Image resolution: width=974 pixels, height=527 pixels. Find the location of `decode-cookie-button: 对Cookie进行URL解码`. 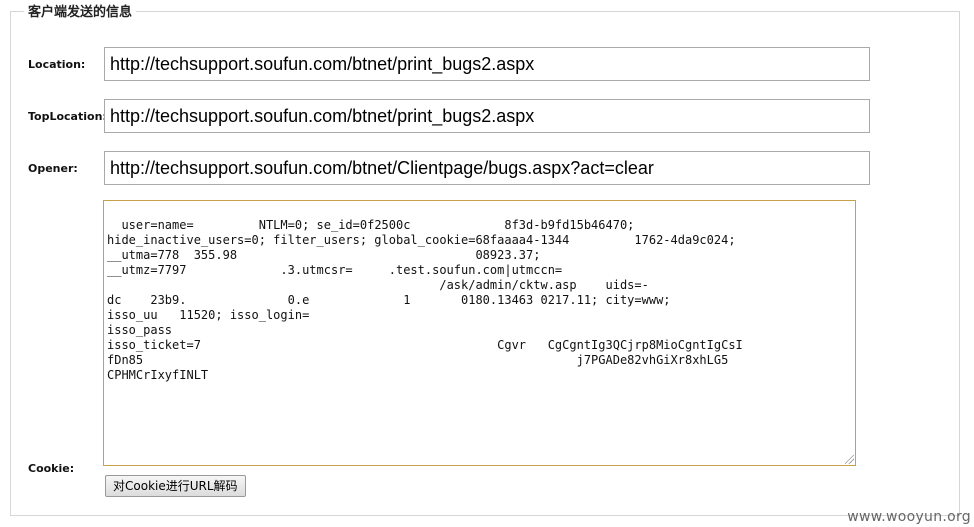

decode-cookie-button: 对Cookie进行URL解码 is located at coordinates (175, 486).